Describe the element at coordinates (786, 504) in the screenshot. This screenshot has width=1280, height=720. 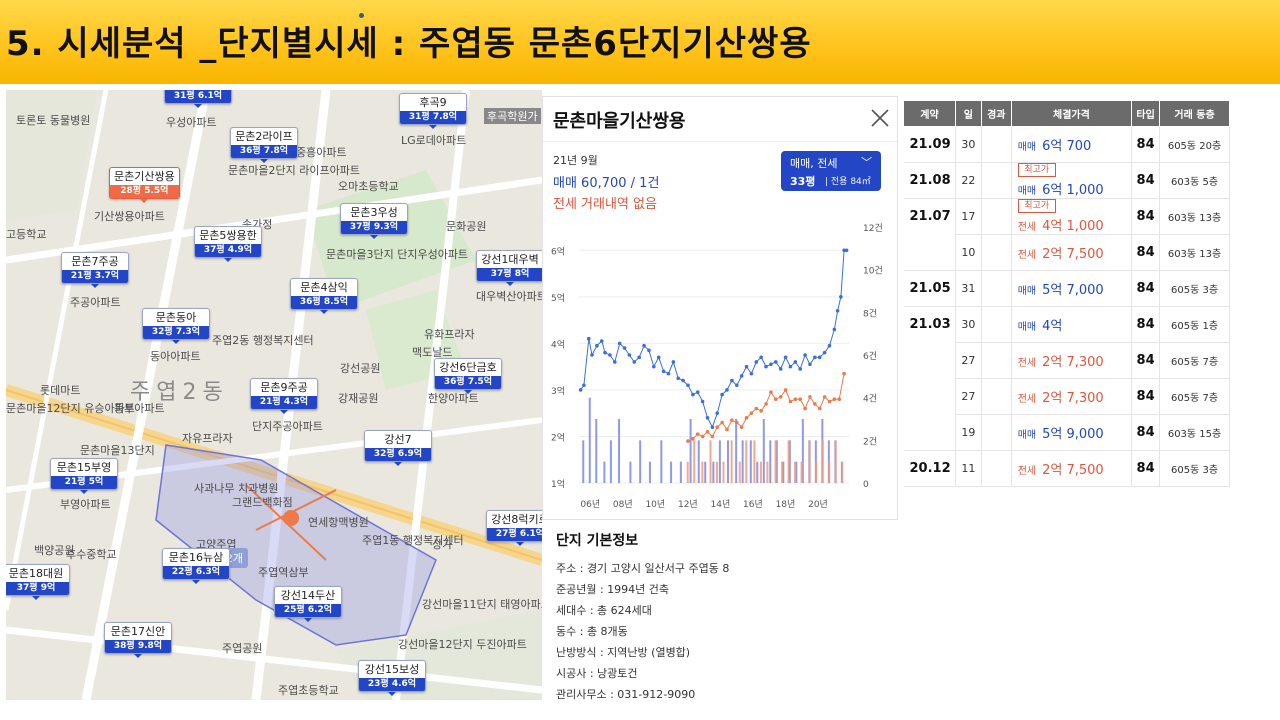
I see `x-tick-label: 18년` at that location.